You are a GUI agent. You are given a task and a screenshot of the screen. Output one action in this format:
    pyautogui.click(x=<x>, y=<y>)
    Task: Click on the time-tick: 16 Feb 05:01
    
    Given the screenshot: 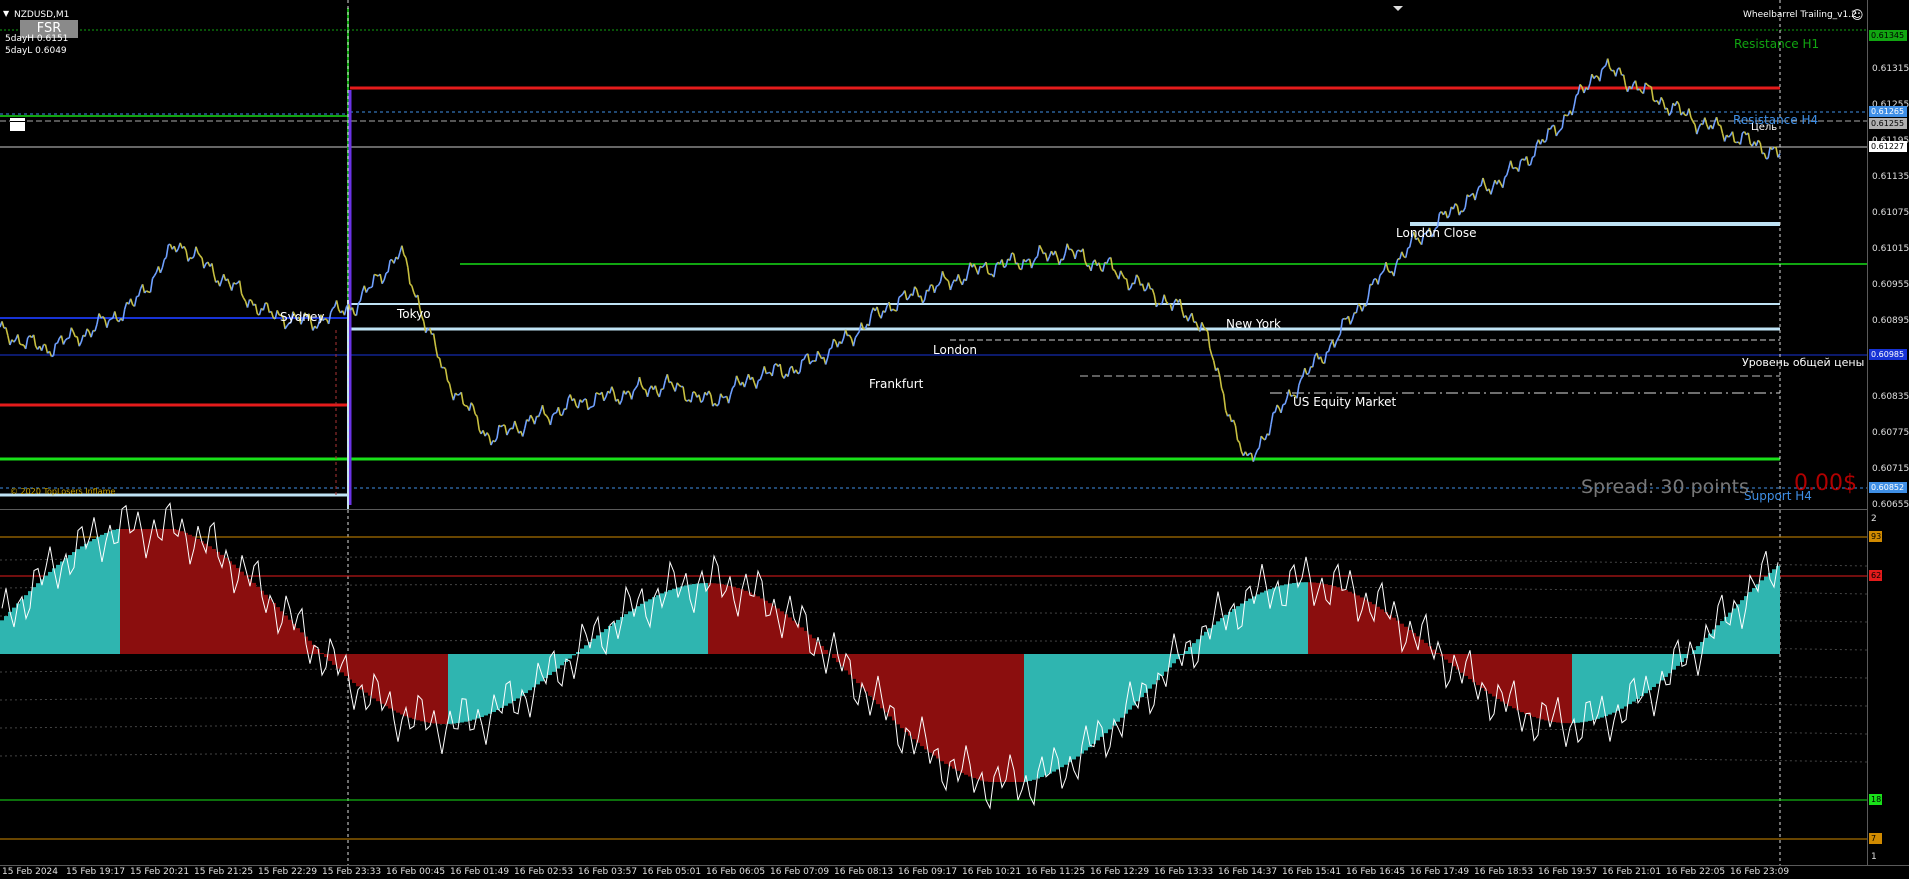 What is the action you would take?
    pyautogui.click(x=672, y=872)
    